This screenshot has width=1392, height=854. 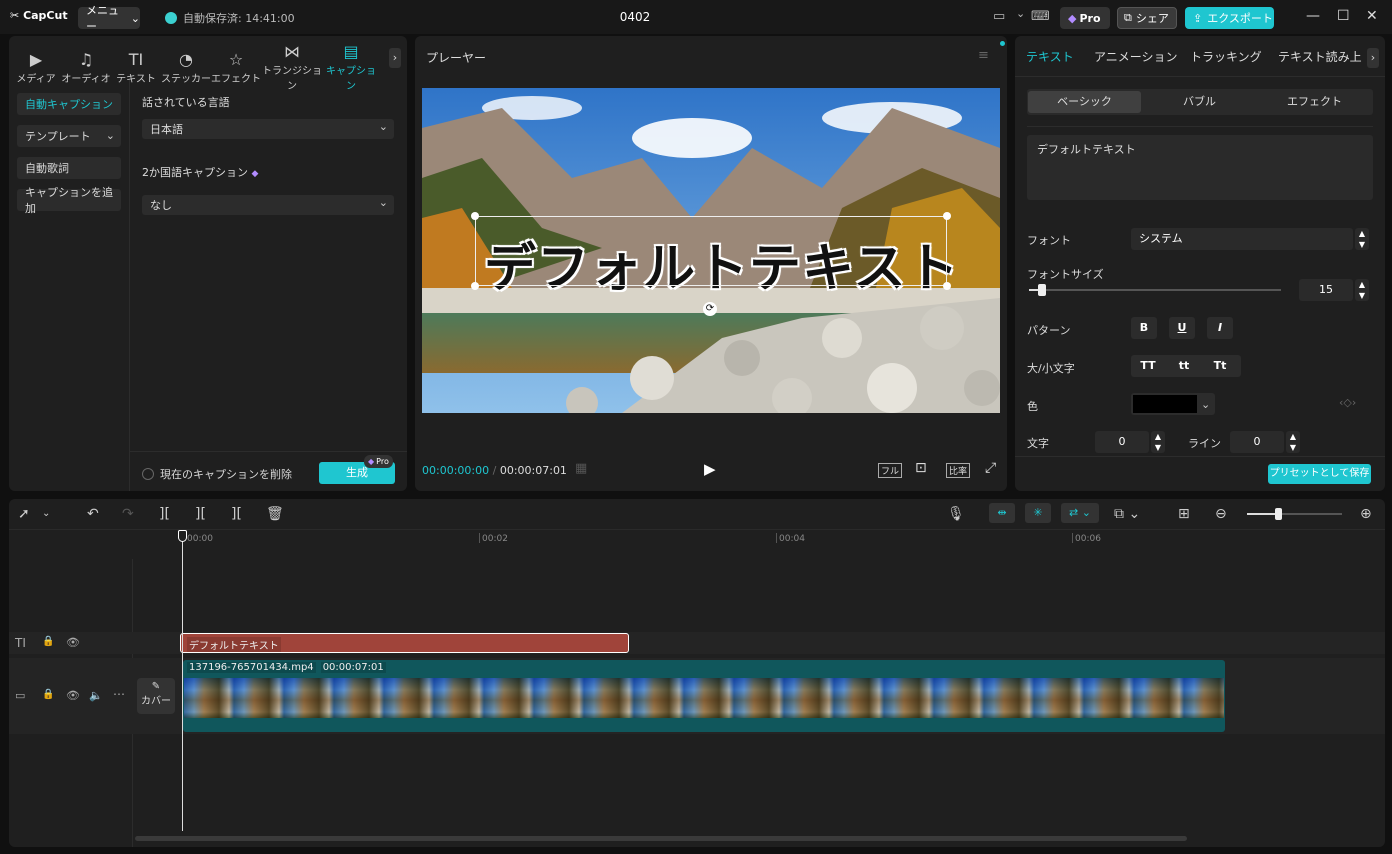 I want to click on playhead-handle, so click(x=182, y=536).